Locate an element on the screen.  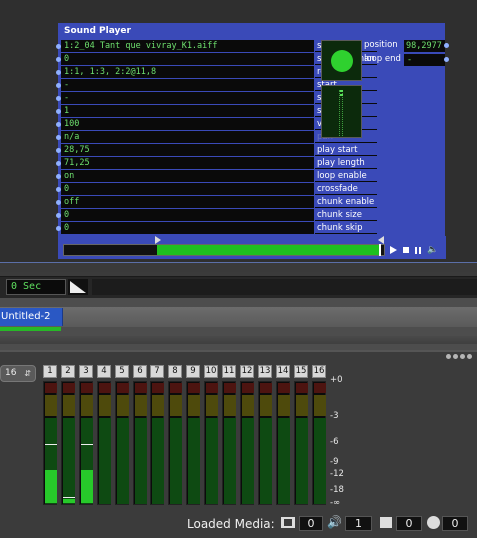
video-count: 0 is located at coordinates (311, 523).